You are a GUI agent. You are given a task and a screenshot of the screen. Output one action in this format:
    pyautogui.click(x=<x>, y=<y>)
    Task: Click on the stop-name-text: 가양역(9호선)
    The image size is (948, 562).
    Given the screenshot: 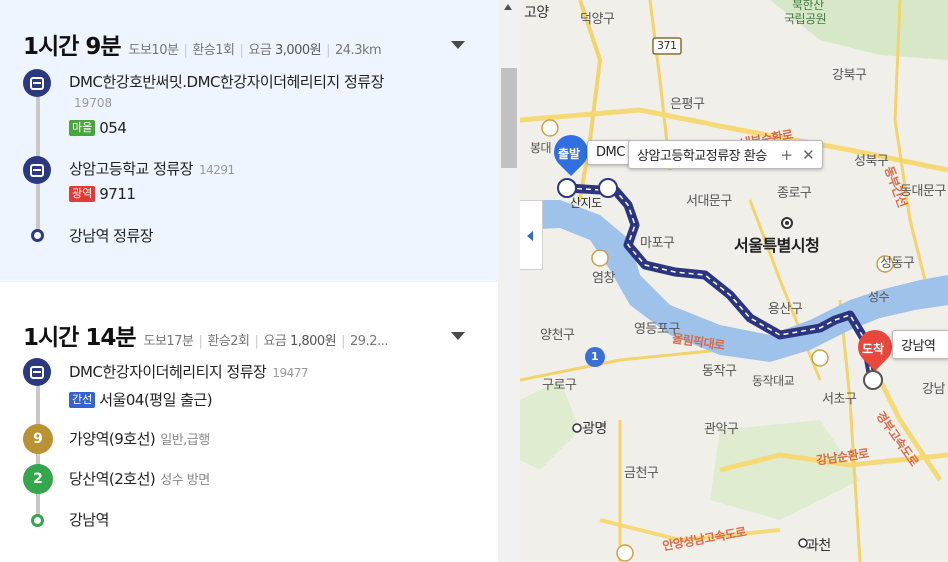 What is the action you would take?
    pyautogui.click(x=112, y=439)
    